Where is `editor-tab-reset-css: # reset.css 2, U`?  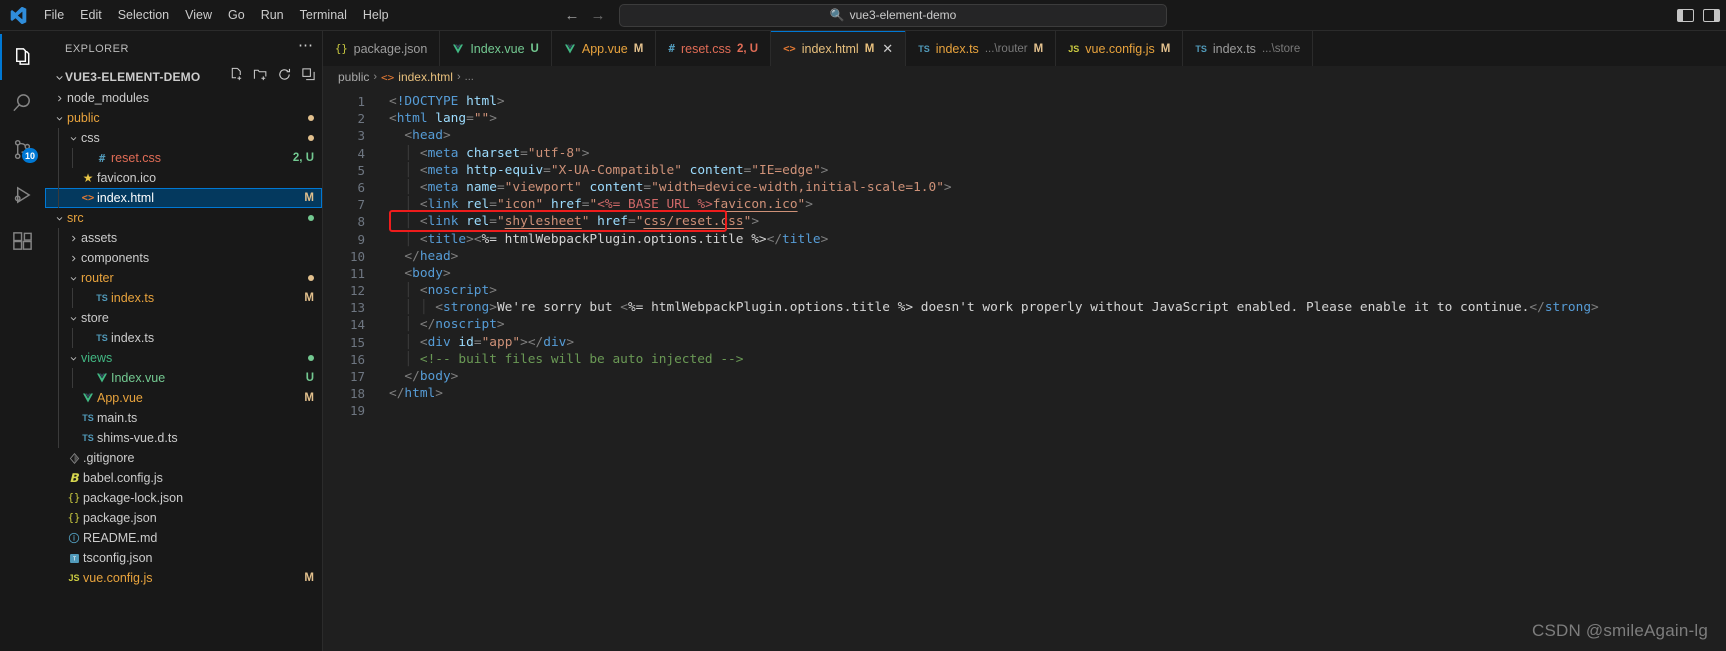 editor-tab-reset-css: # reset.css 2, U is located at coordinates (714, 48).